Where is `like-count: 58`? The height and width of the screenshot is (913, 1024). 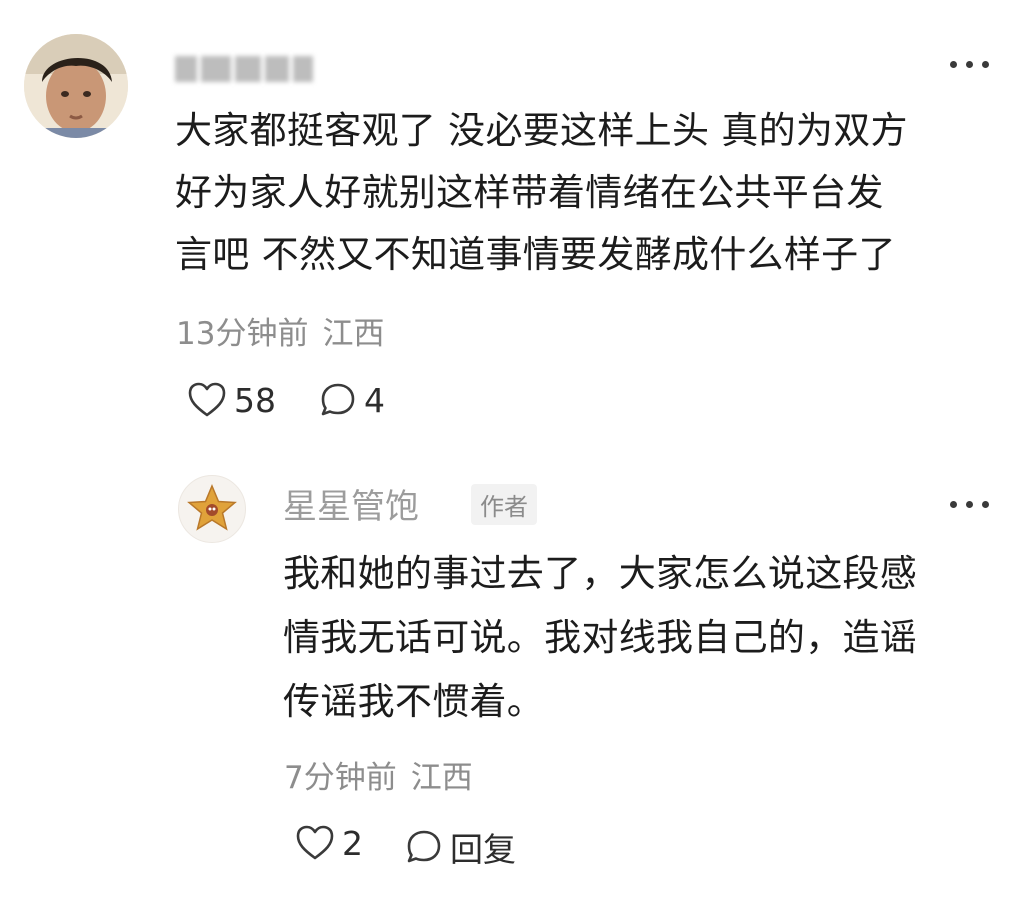
like-count: 58 is located at coordinates (255, 400).